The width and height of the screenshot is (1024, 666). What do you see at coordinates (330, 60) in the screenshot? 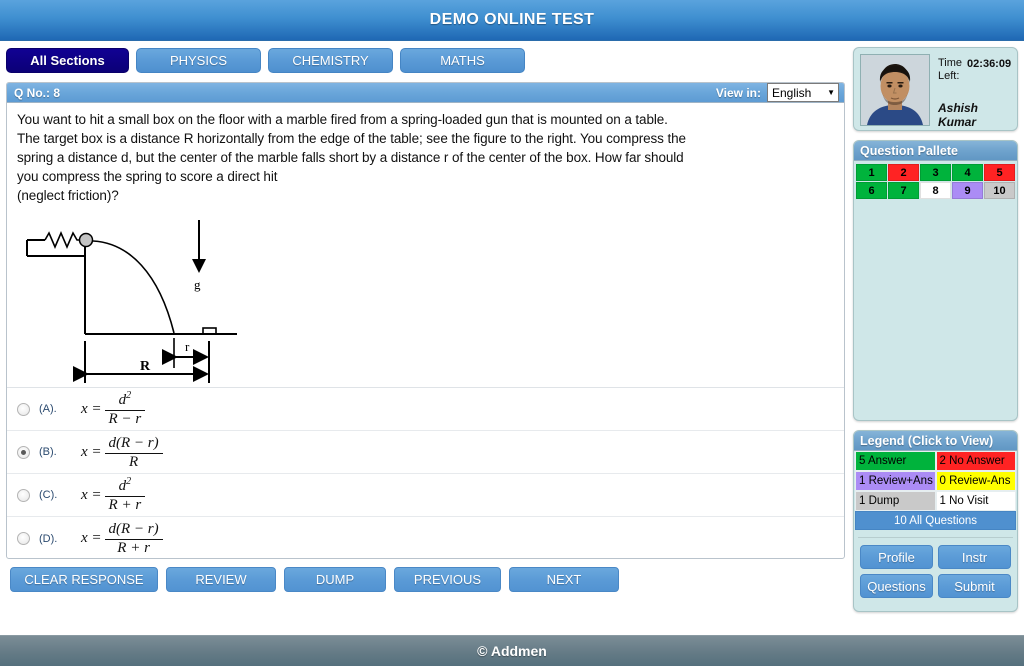
I see `tab-chemistry: CHEMISTRY` at bounding box center [330, 60].